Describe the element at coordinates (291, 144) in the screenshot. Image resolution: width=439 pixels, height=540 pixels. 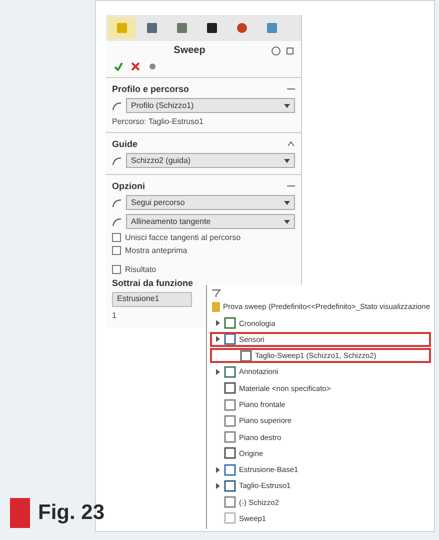
I see `expand-icon` at that location.